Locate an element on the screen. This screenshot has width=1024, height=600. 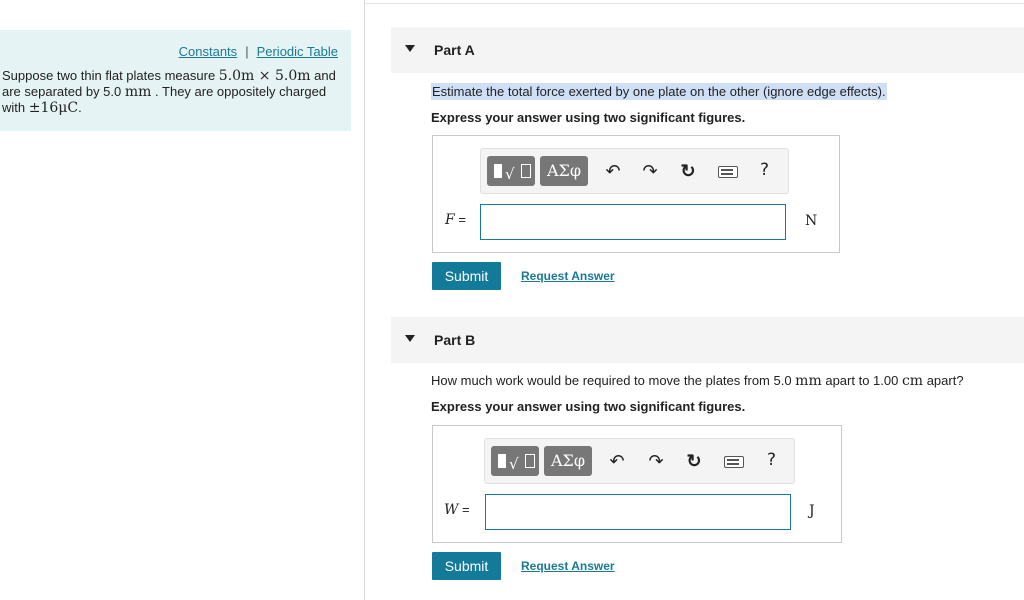
work-answer-input is located at coordinates (638, 512).